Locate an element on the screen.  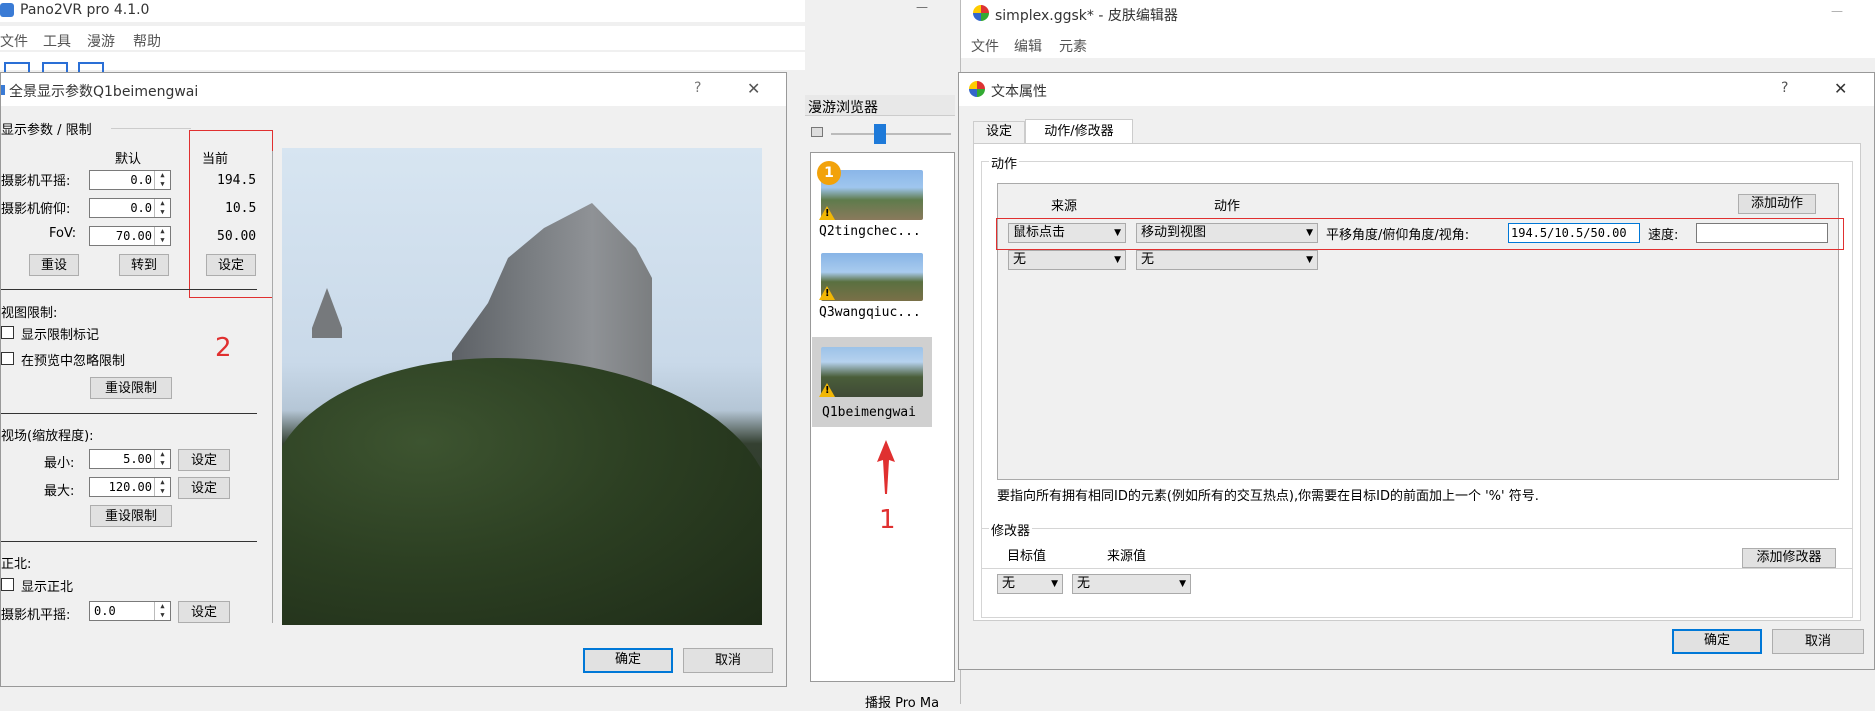
north-title: 正北: is located at coordinates (16, 564).